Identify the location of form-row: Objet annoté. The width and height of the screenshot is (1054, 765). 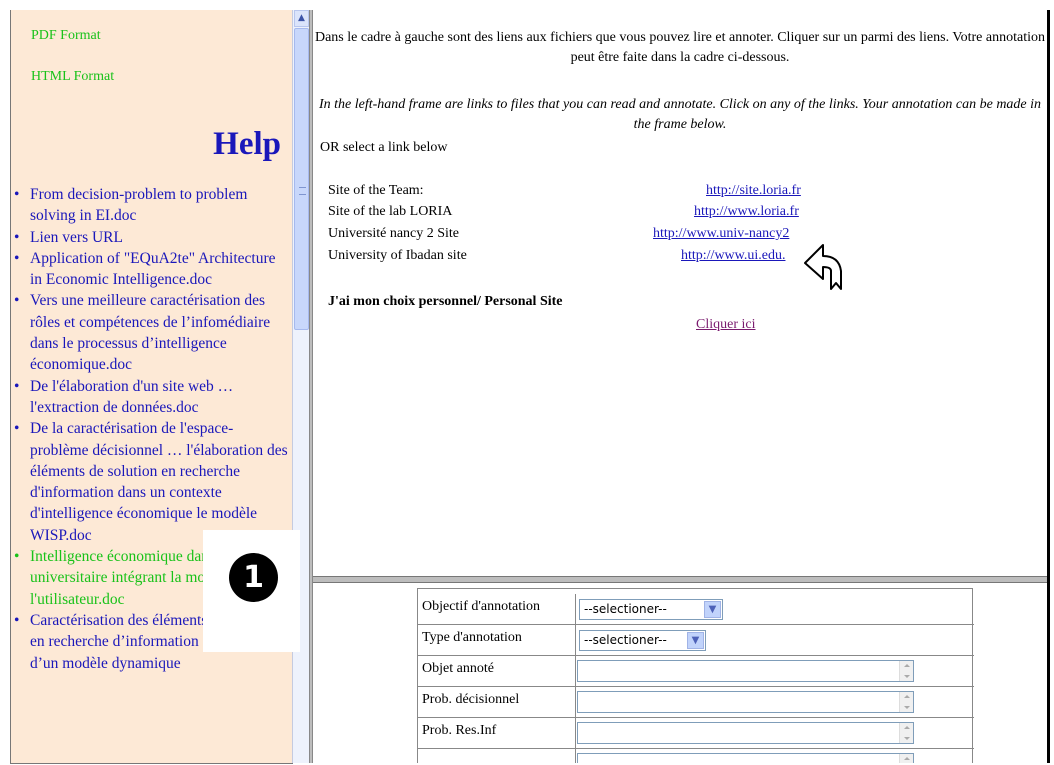
(696, 671).